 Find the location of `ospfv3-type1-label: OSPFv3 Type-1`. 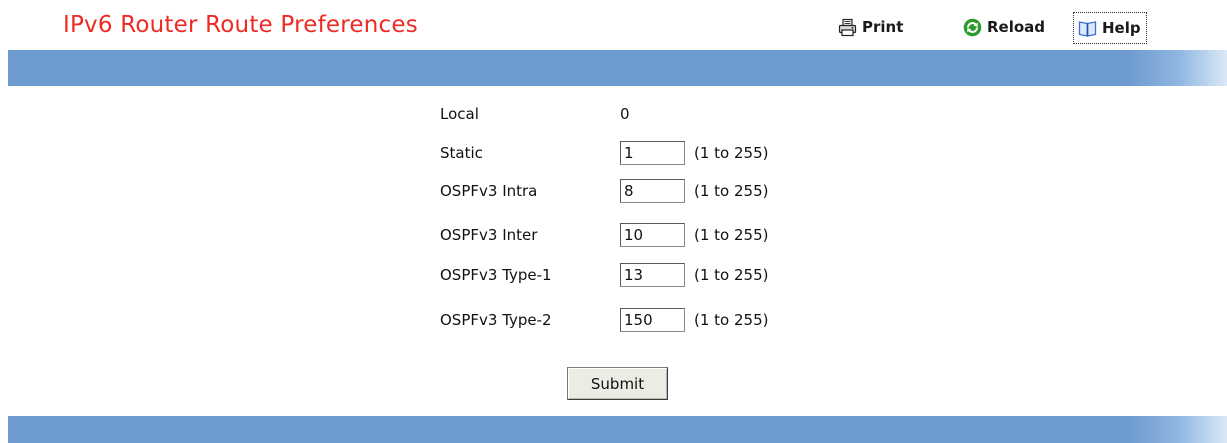

ospfv3-type1-label: OSPFv3 Type-1 is located at coordinates (496, 275).